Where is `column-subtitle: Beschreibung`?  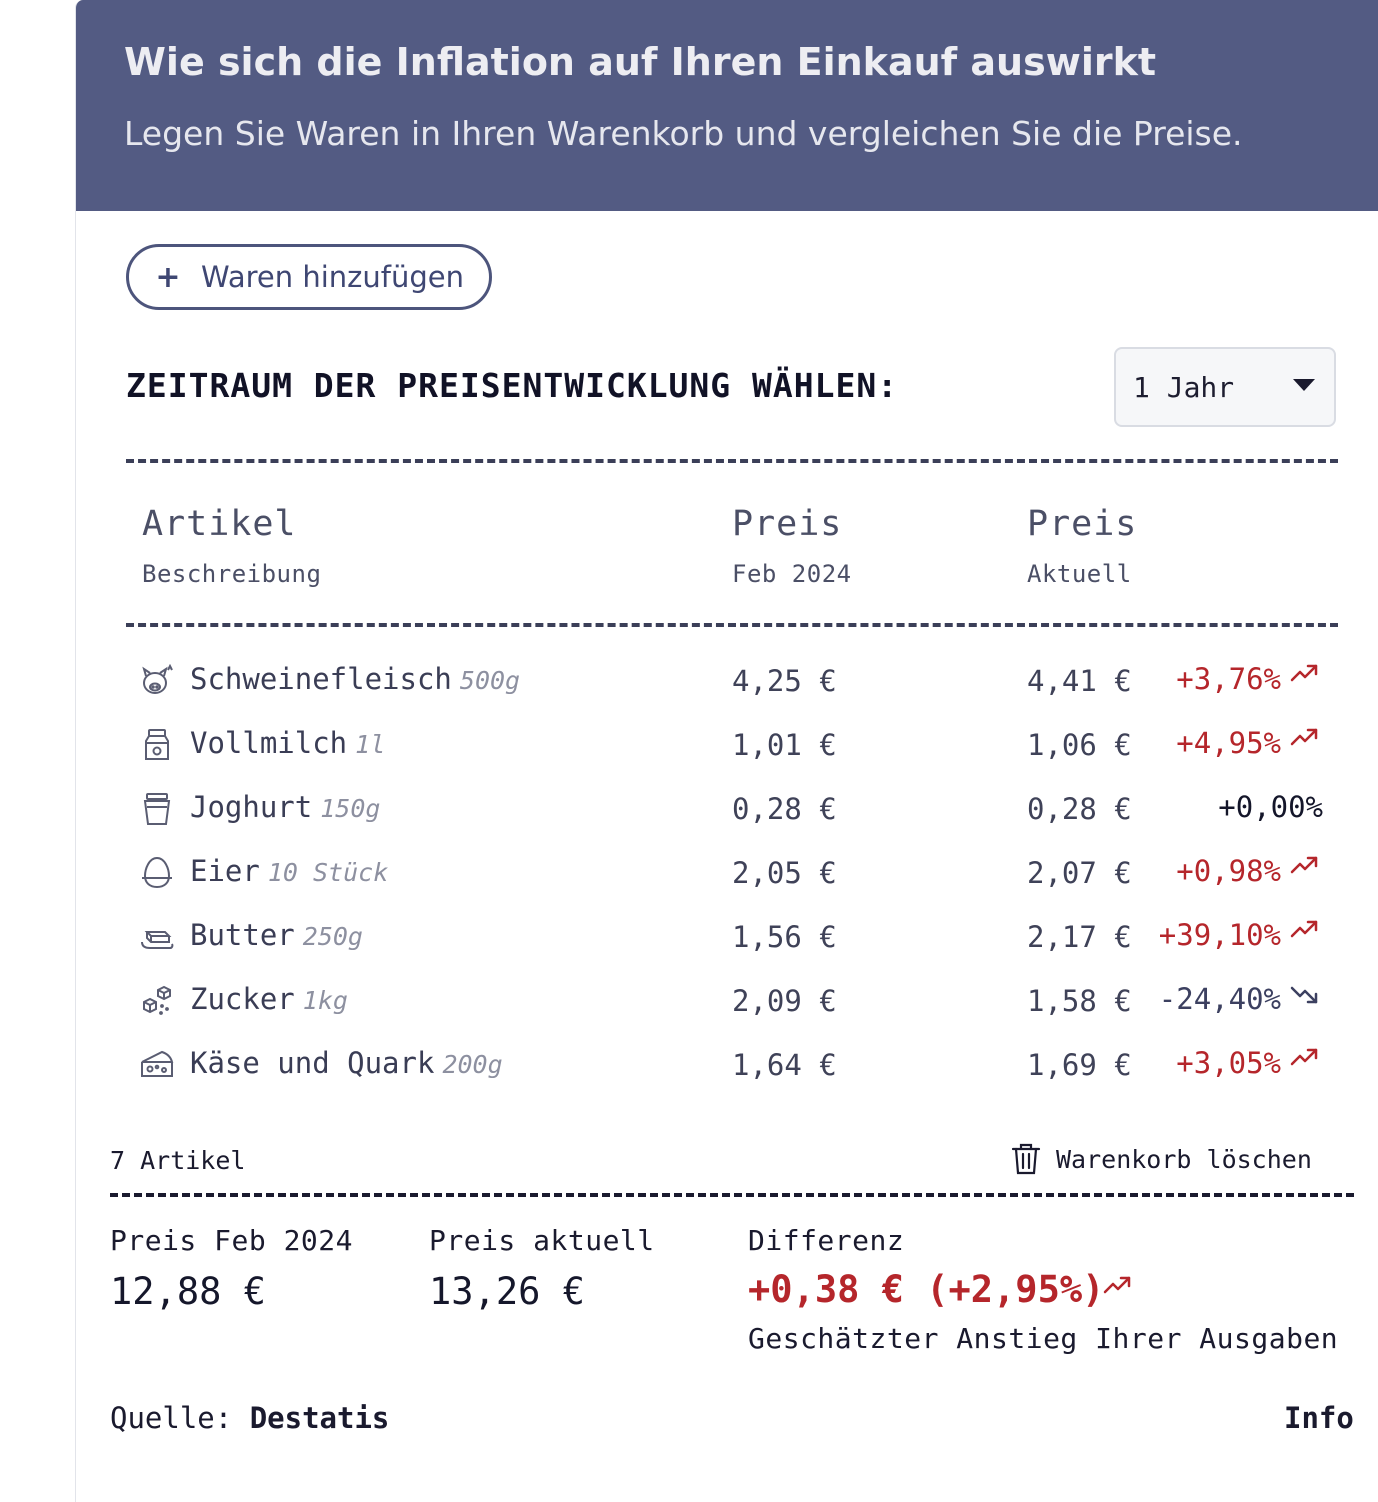
column-subtitle: Beschreibung is located at coordinates (232, 574).